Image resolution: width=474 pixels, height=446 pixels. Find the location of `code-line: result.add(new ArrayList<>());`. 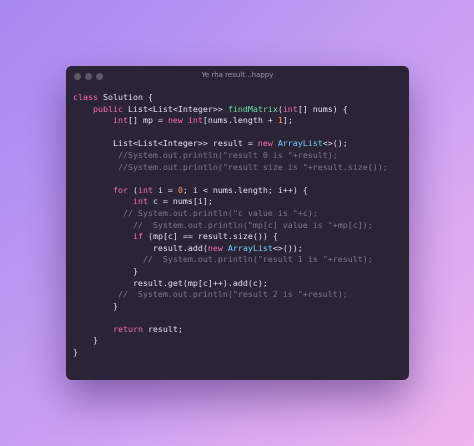

code-line: result.add(new ArrayList<>()); is located at coordinates (241, 249).